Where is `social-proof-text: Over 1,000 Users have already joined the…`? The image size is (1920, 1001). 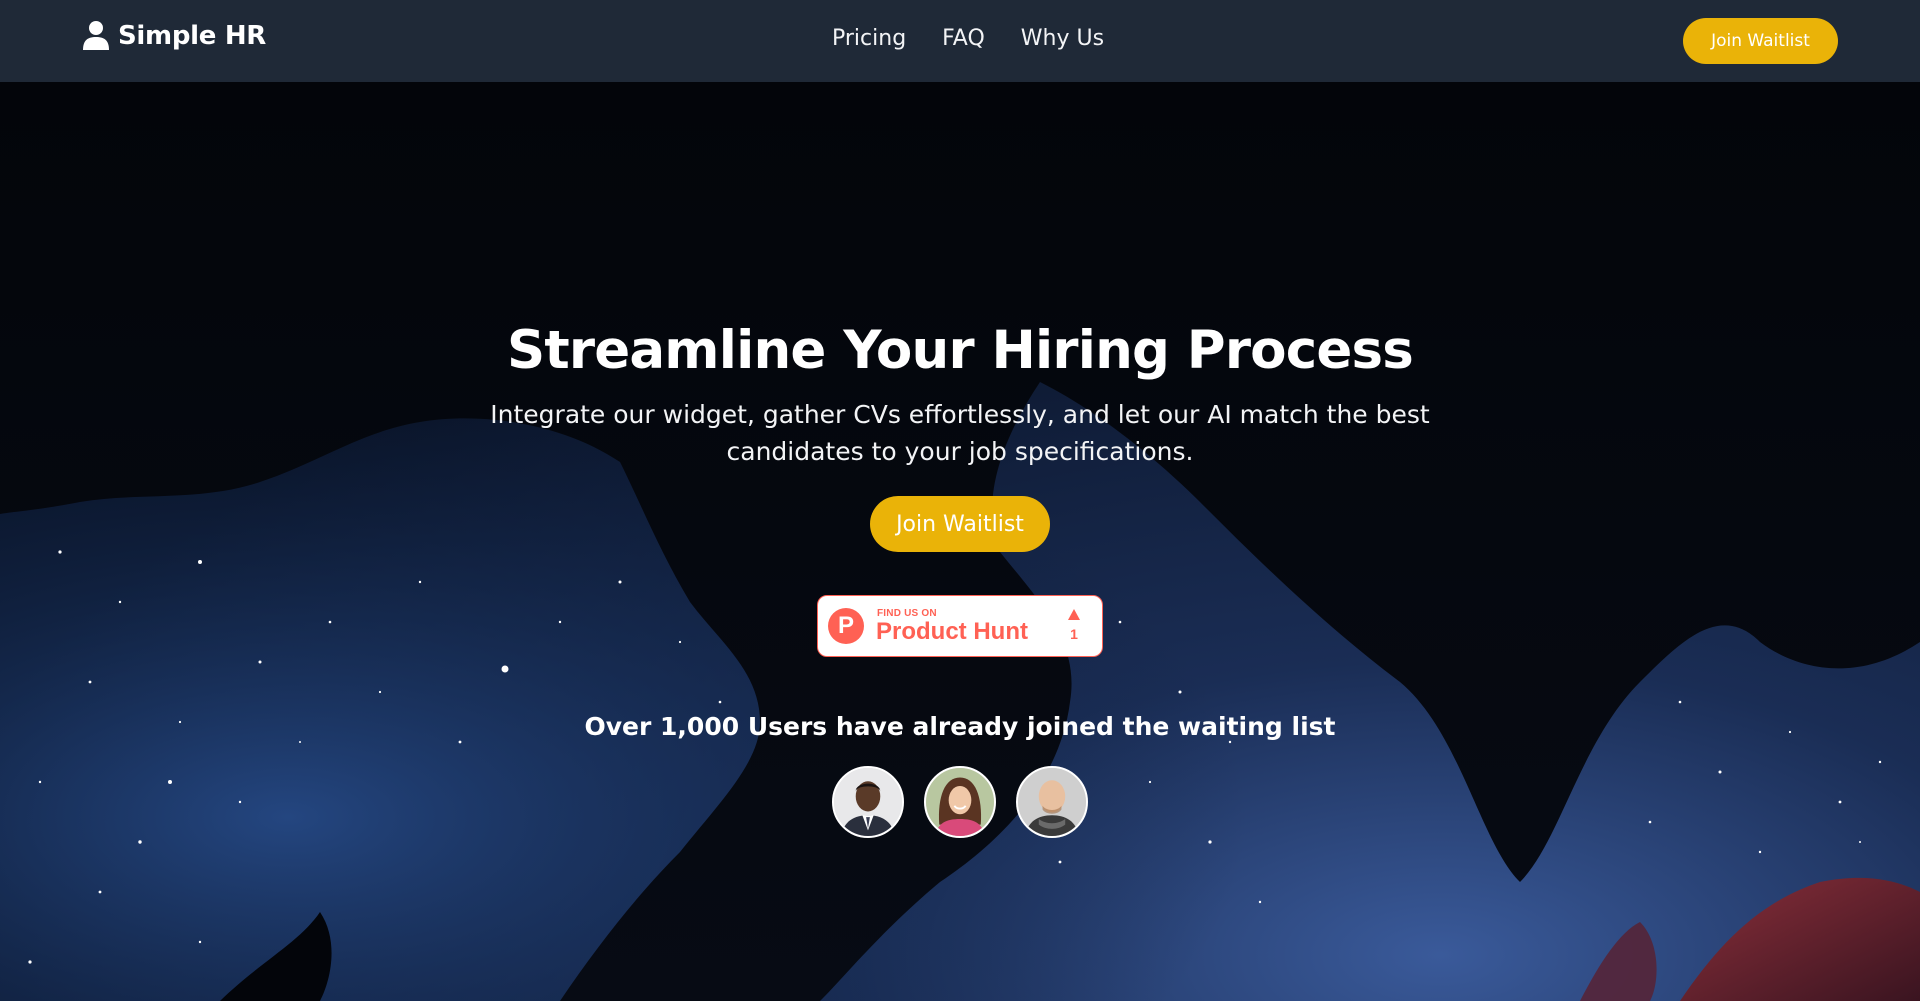
social-proof-text: Over 1,000 Users have already joined the… is located at coordinates (960, 726).